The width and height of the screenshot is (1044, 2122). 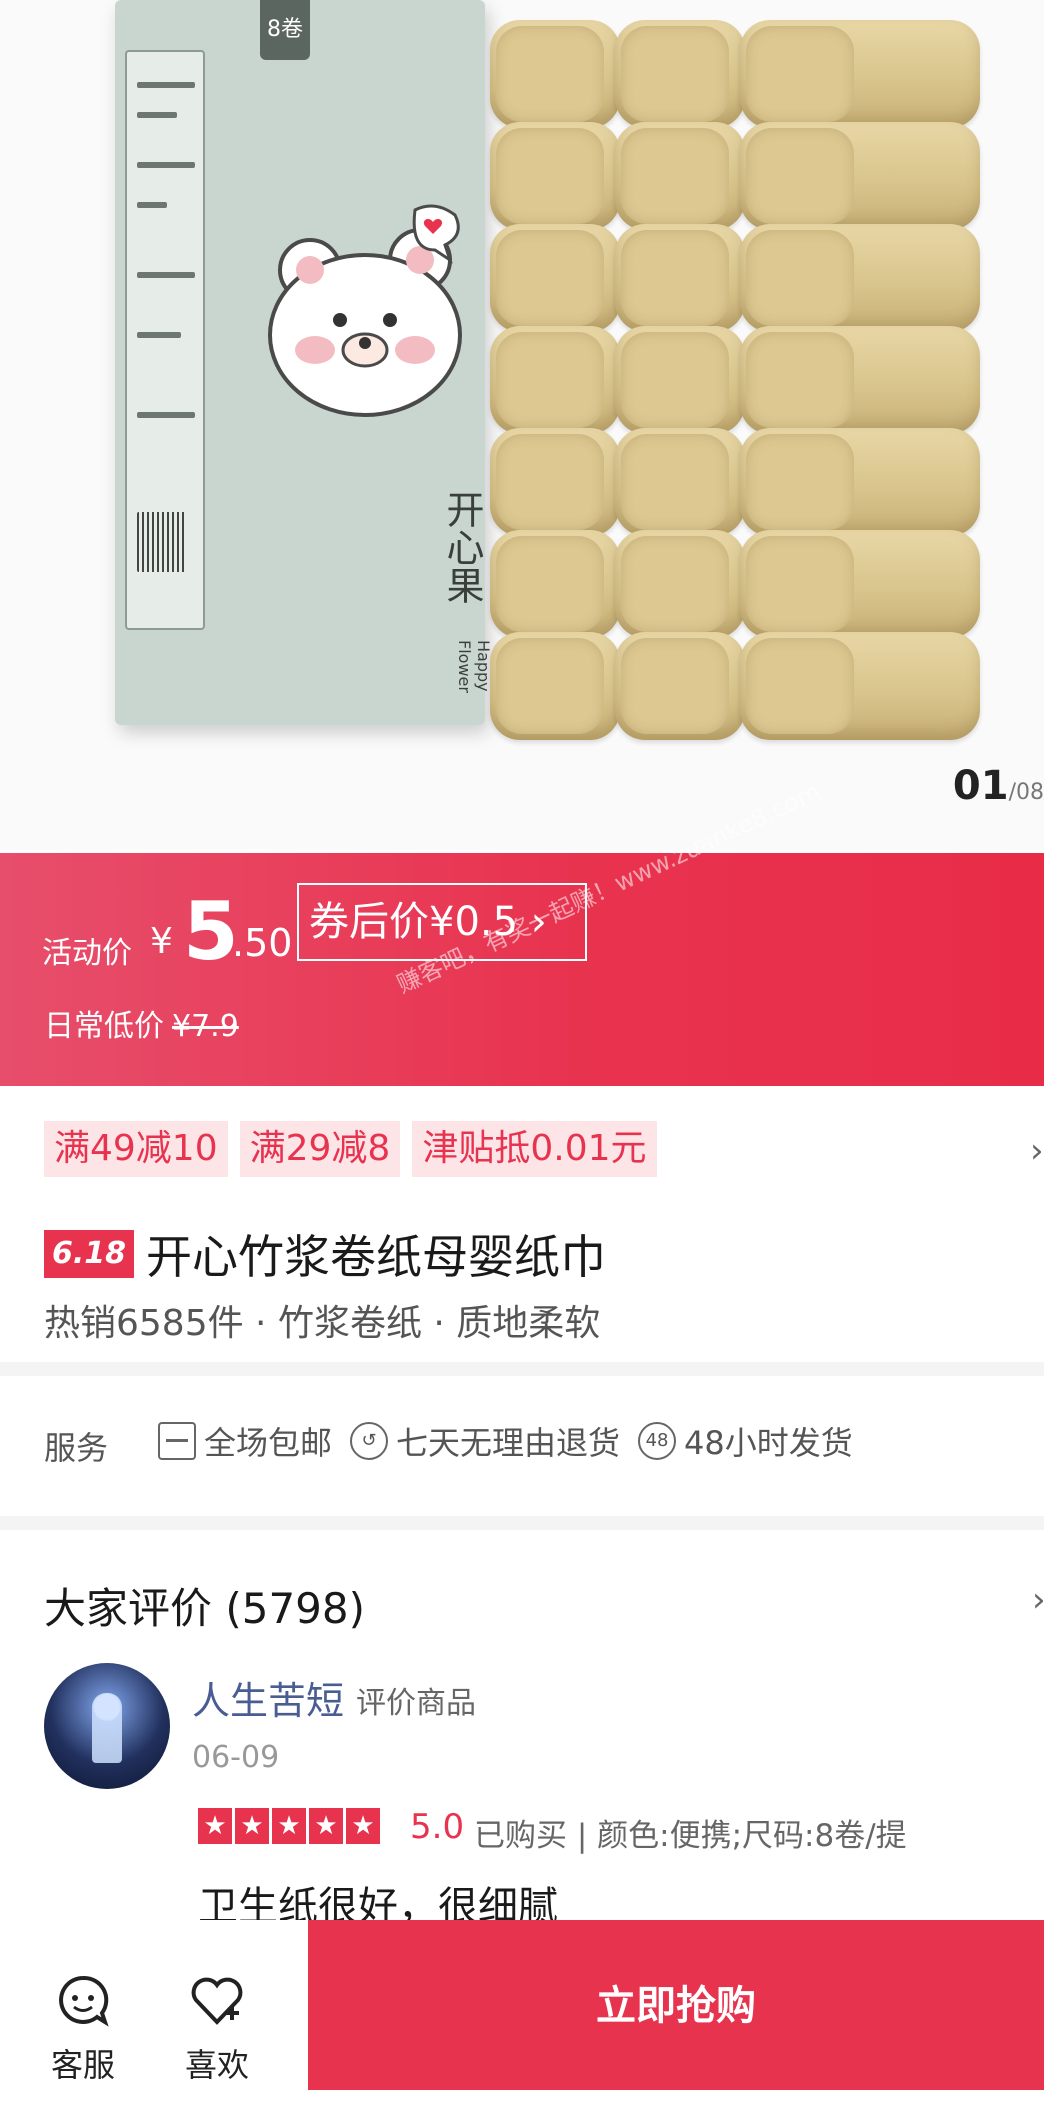 What do you see at coordinates (177, 1441) in the screenshot?
I see `package-icon` at bounding box center [177, 1441].